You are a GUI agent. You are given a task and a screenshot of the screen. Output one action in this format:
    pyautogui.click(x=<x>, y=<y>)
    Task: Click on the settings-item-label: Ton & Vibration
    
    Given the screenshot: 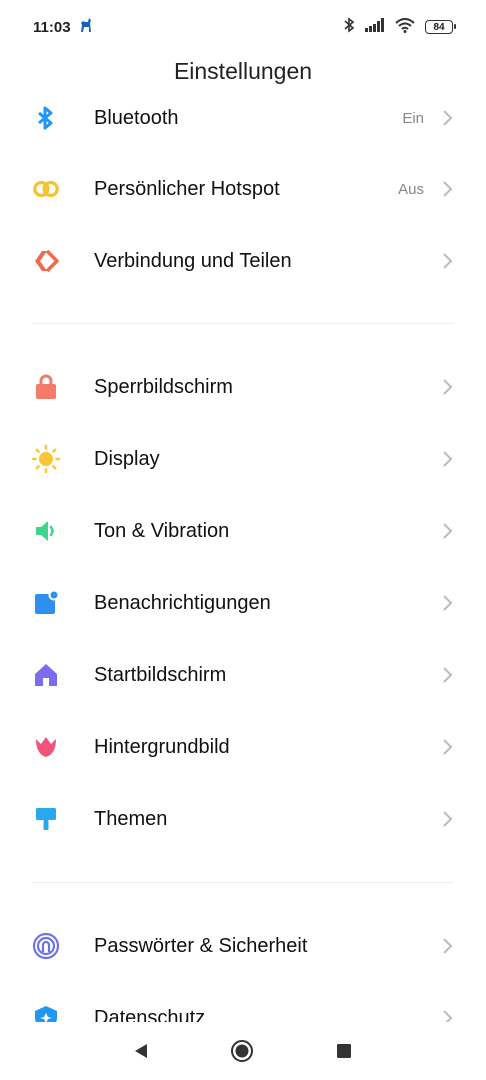 What is the action you would take?
    pyautogui.click(x=162, y=530)
    